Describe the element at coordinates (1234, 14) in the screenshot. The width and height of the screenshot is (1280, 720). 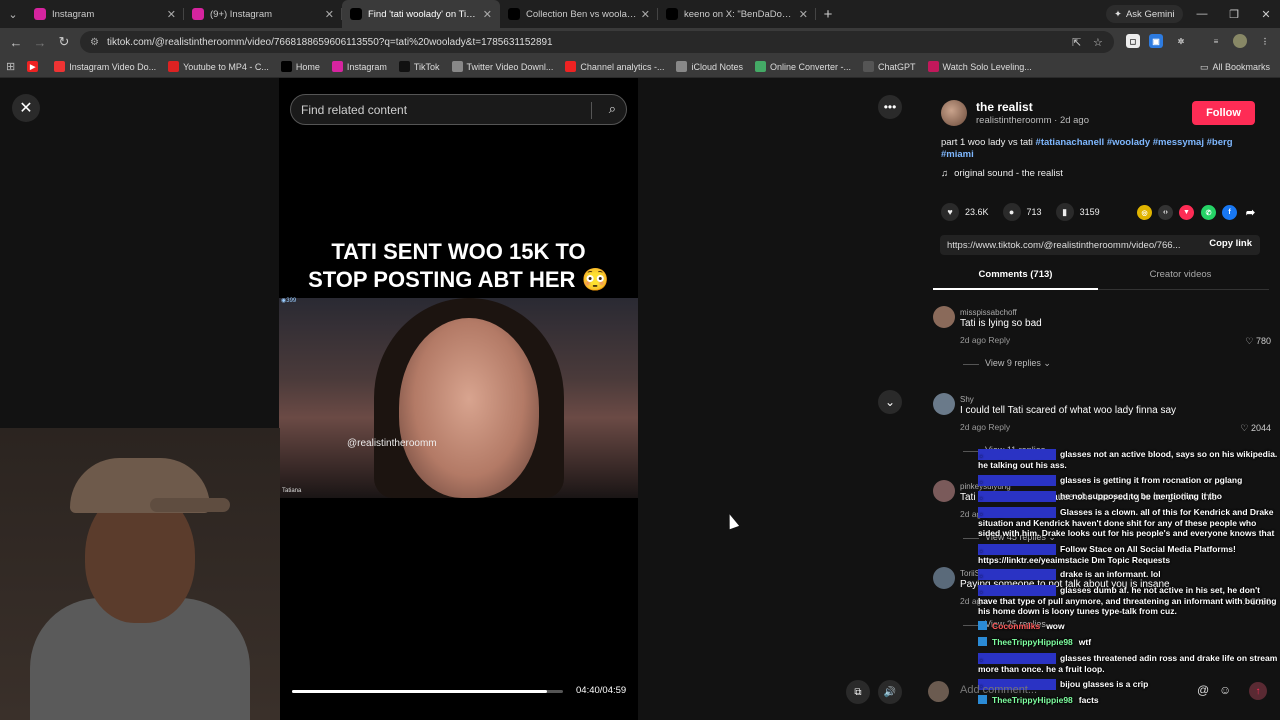
I see `maximize-button: ❐` at that location.